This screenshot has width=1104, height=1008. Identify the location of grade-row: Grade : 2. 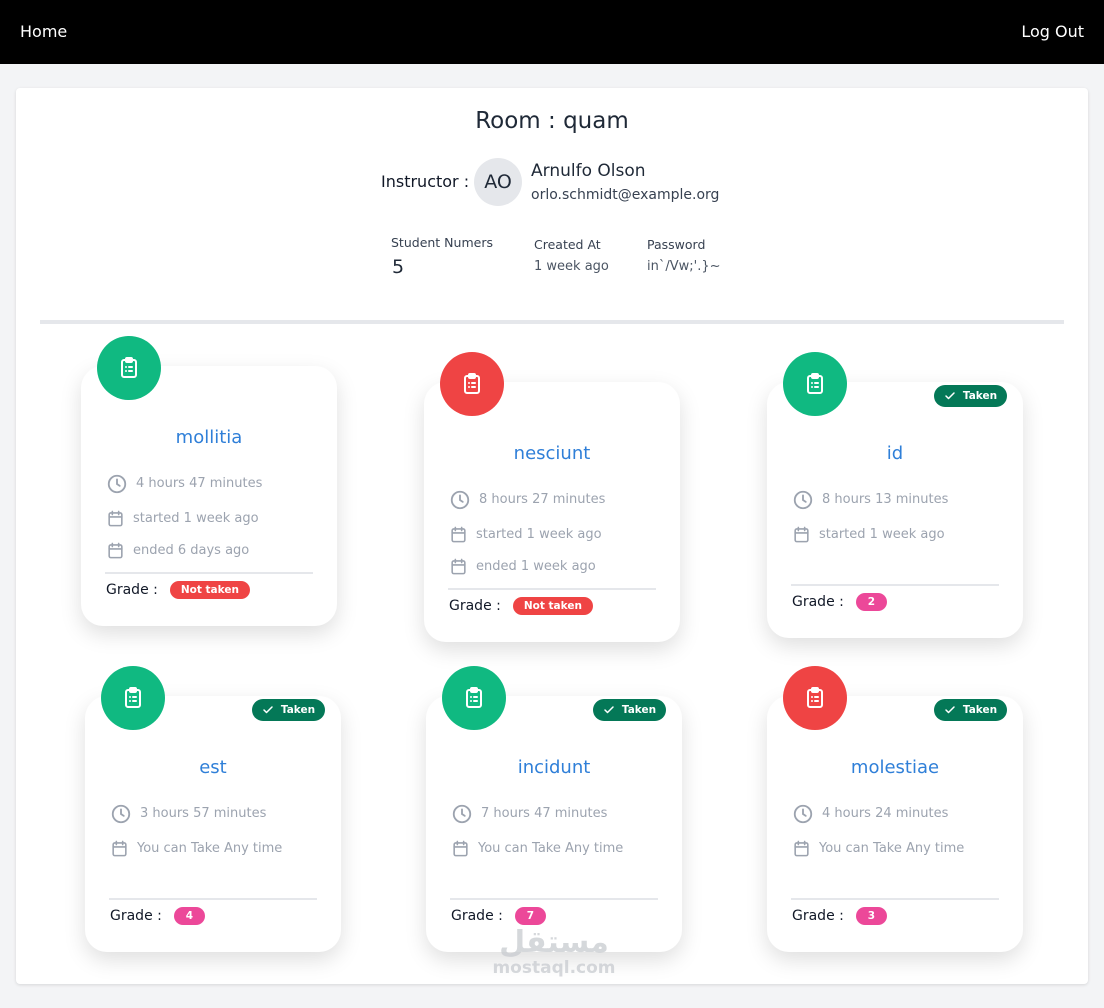
(839, 602).